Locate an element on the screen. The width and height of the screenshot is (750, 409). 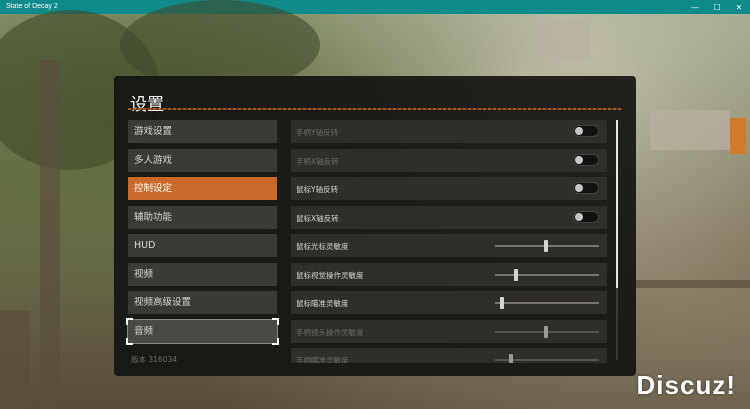
window-title-bar: State of Decay 2 — ☐ ✕ is located at coordinates (375, 7).